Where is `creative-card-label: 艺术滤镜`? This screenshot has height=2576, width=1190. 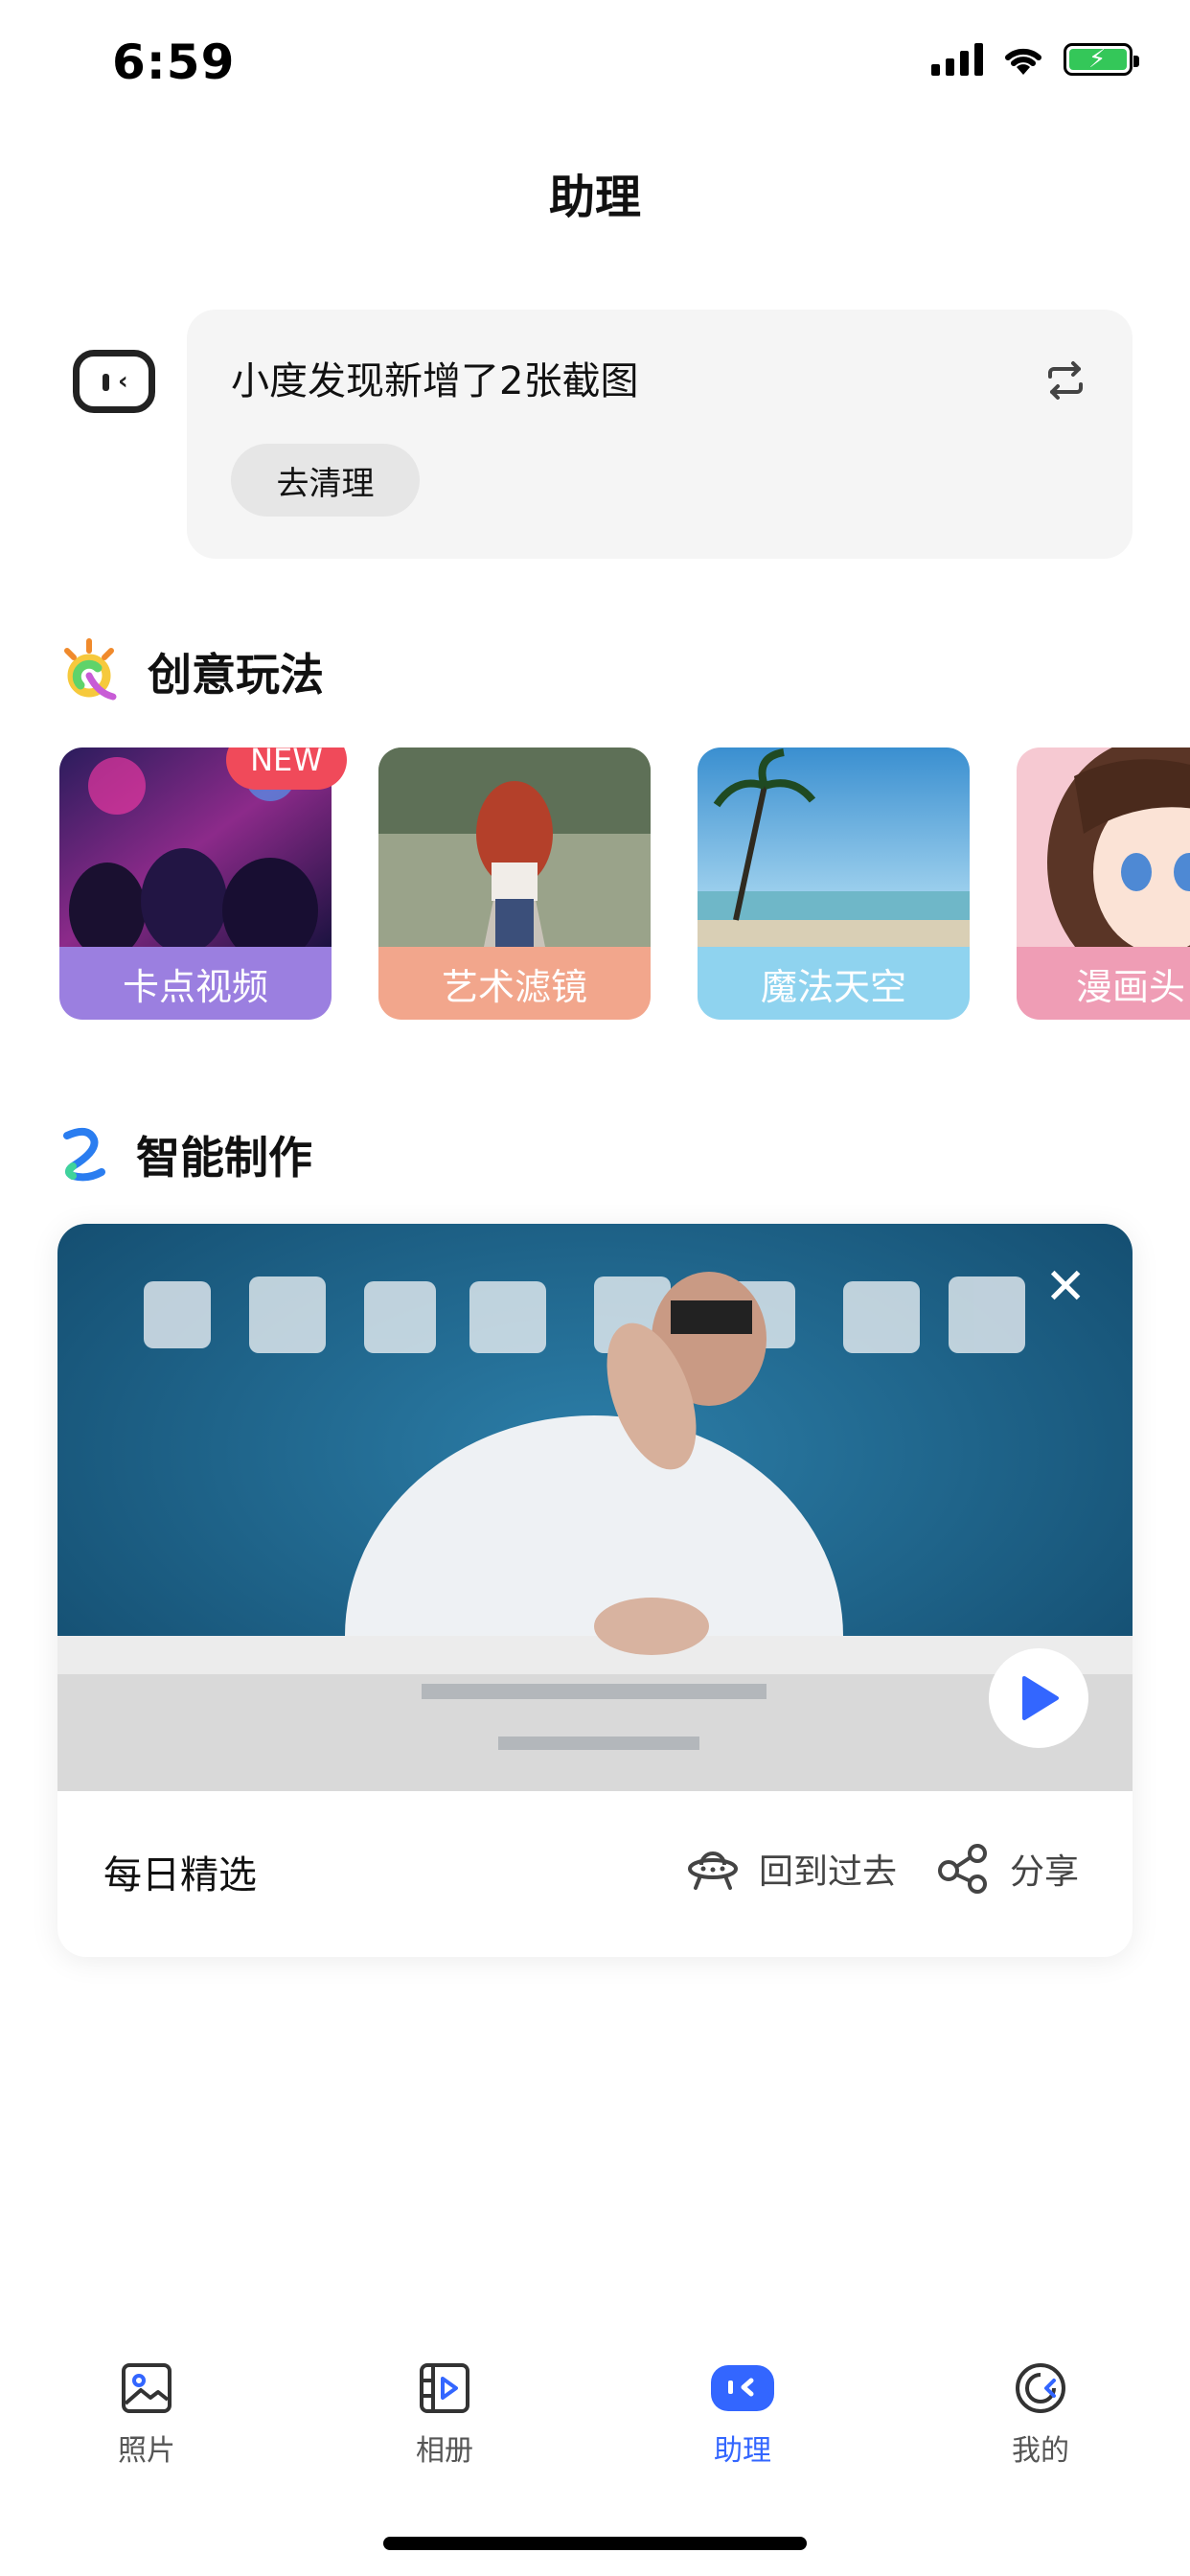 creative-card-label: 艺术滤镜 is located at coordinates (514, 983).